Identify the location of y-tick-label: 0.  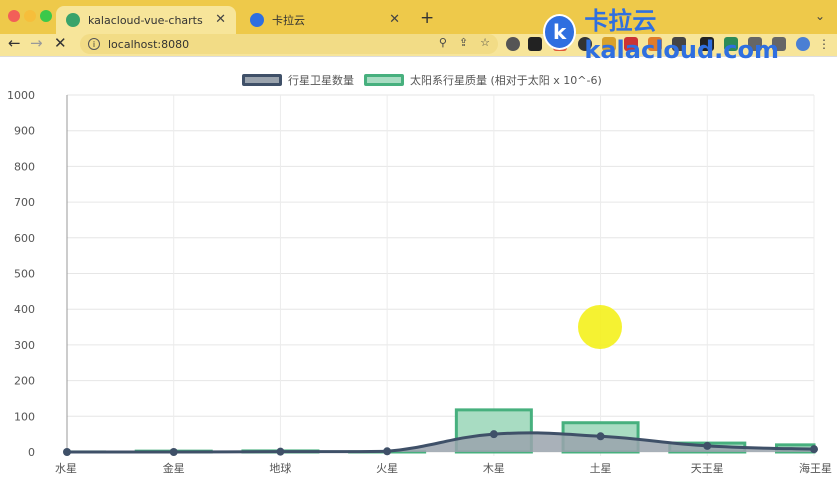
(31, 452).